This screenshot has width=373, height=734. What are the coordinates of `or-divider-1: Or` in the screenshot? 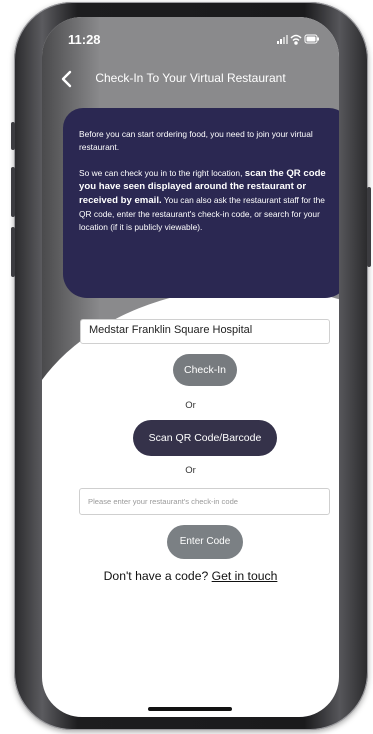 It's located at (190, 405).